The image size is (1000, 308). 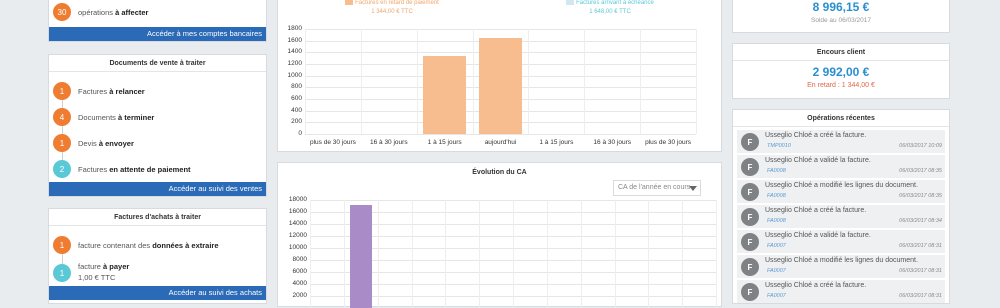 What do you see at coordinates (841, 7) in the screenshot?
I see `balance-amount: 8 996,15 €` at bounding box center [841, 7].